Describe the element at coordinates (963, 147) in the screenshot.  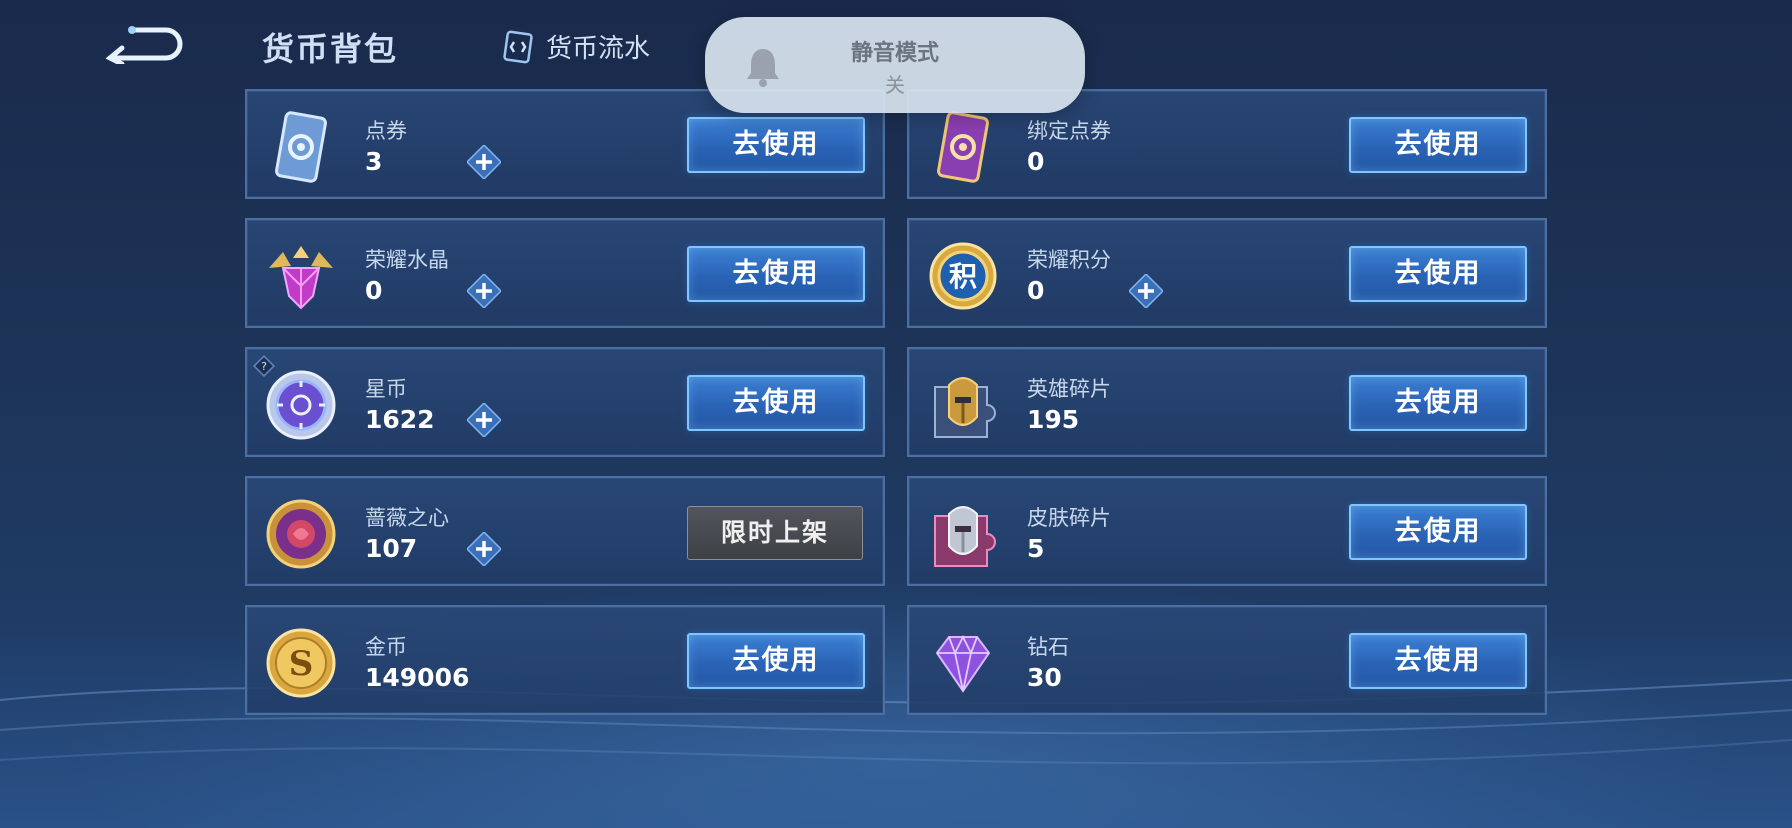
I see `bound-voucher-icon` at that location.